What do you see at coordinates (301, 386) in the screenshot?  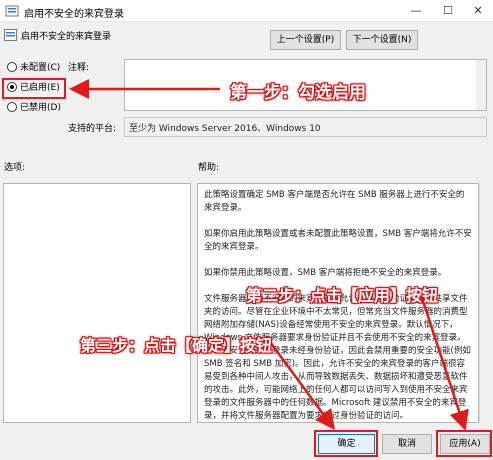 I see `arrow-step3` at bounding box center [301, 386].